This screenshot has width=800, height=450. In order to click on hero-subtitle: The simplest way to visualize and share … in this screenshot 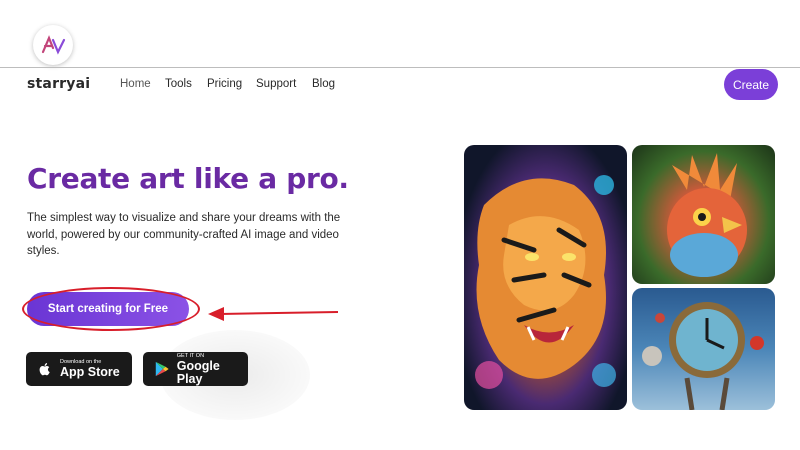, I will do `click(184, 234)`.